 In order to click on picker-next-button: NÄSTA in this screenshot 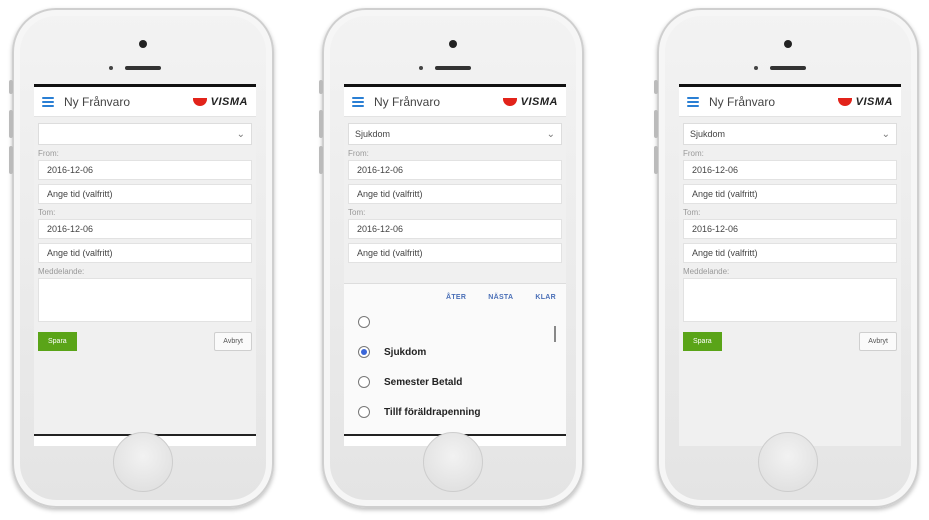, I will do `click(500, 297)`.